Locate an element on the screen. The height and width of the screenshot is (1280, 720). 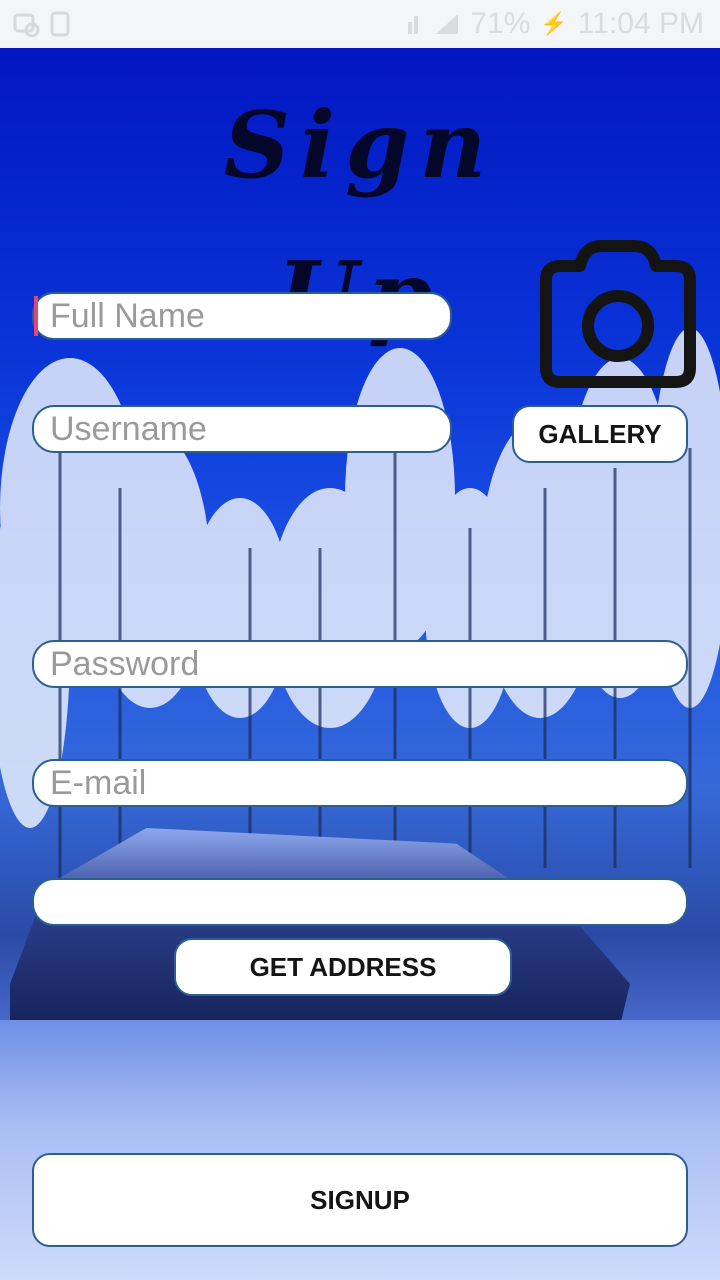
get-address-button: GET ADDRESS is located at coordinates (343, 967).